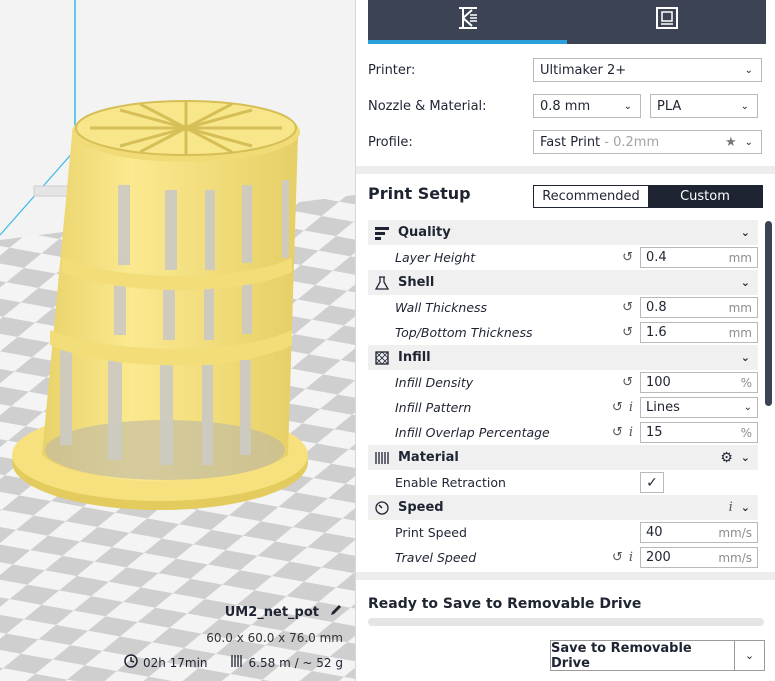 Image resolution: width=775 pixels, height=681 pixels. What do you see at coordinates (652, 482) in the screenshot?
I see `enable-retraction-checkbox: ✓` at bounding box center [652, 482].